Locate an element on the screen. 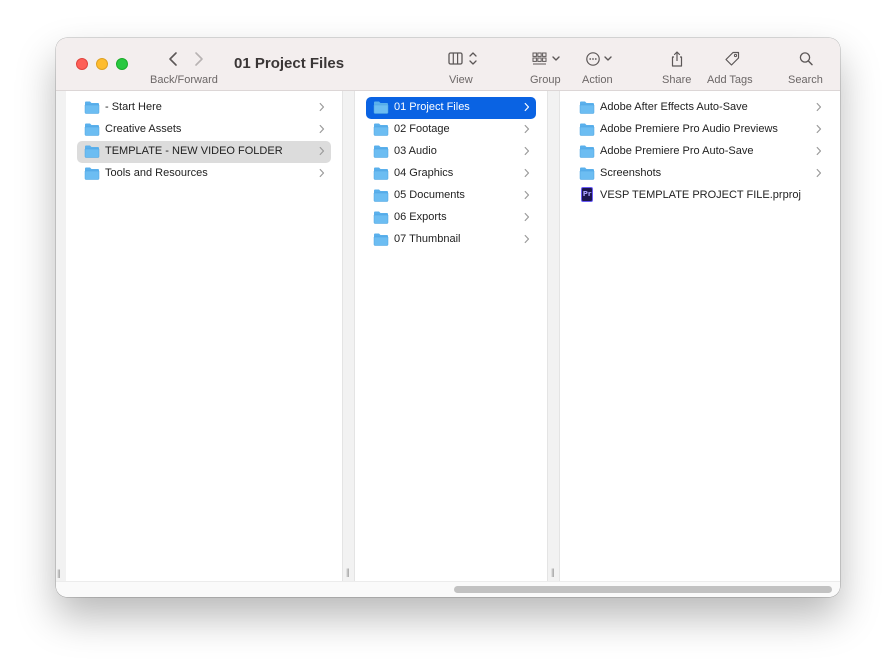  folder-row: 07 Thumbnail is located at coordinates (451, 240).